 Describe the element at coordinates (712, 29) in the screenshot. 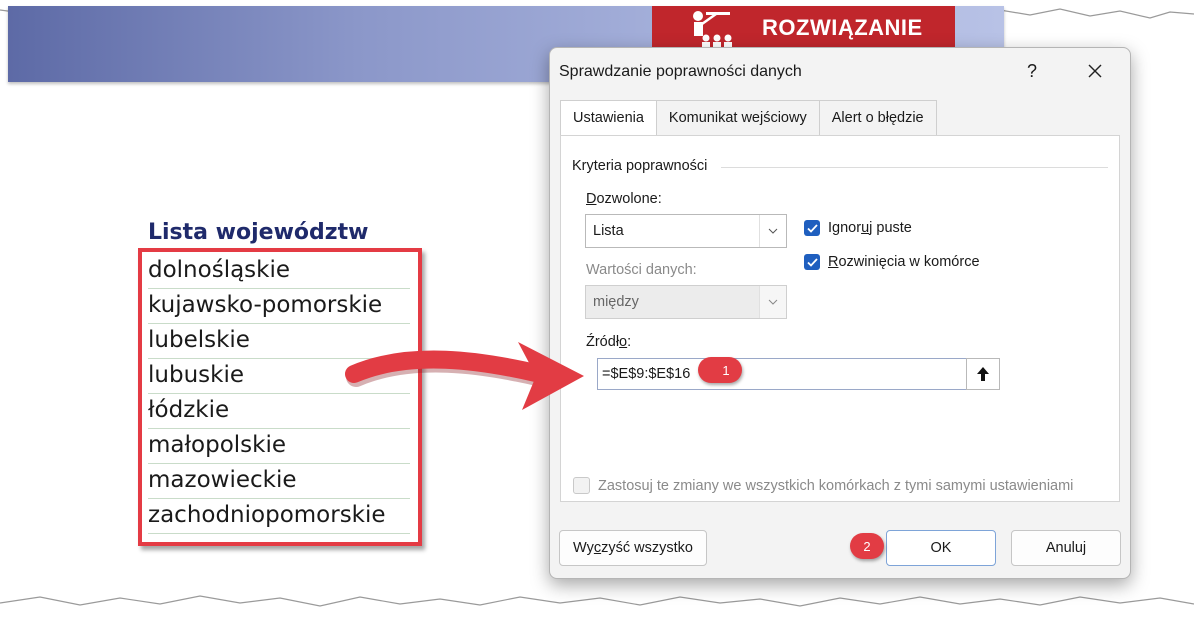

I see `teacher-icon` at that location.